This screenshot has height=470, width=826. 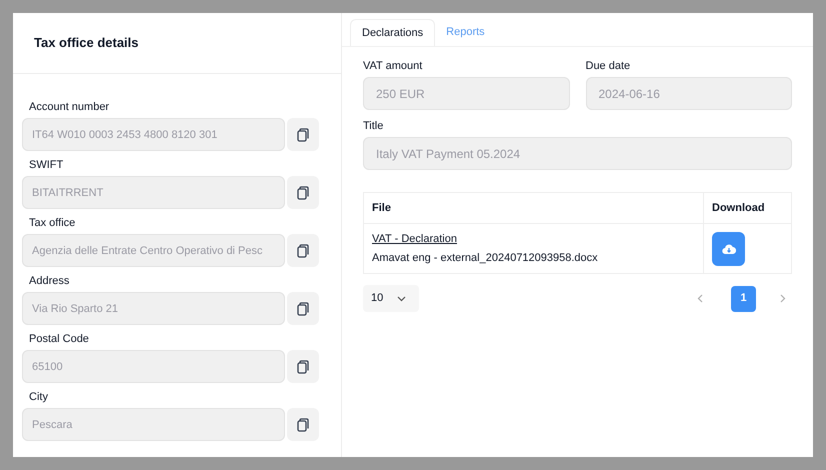 What do you see at coordinates (381, 208) in the screenshot?
I see `column-header: File` at bounding box center [381, 208].